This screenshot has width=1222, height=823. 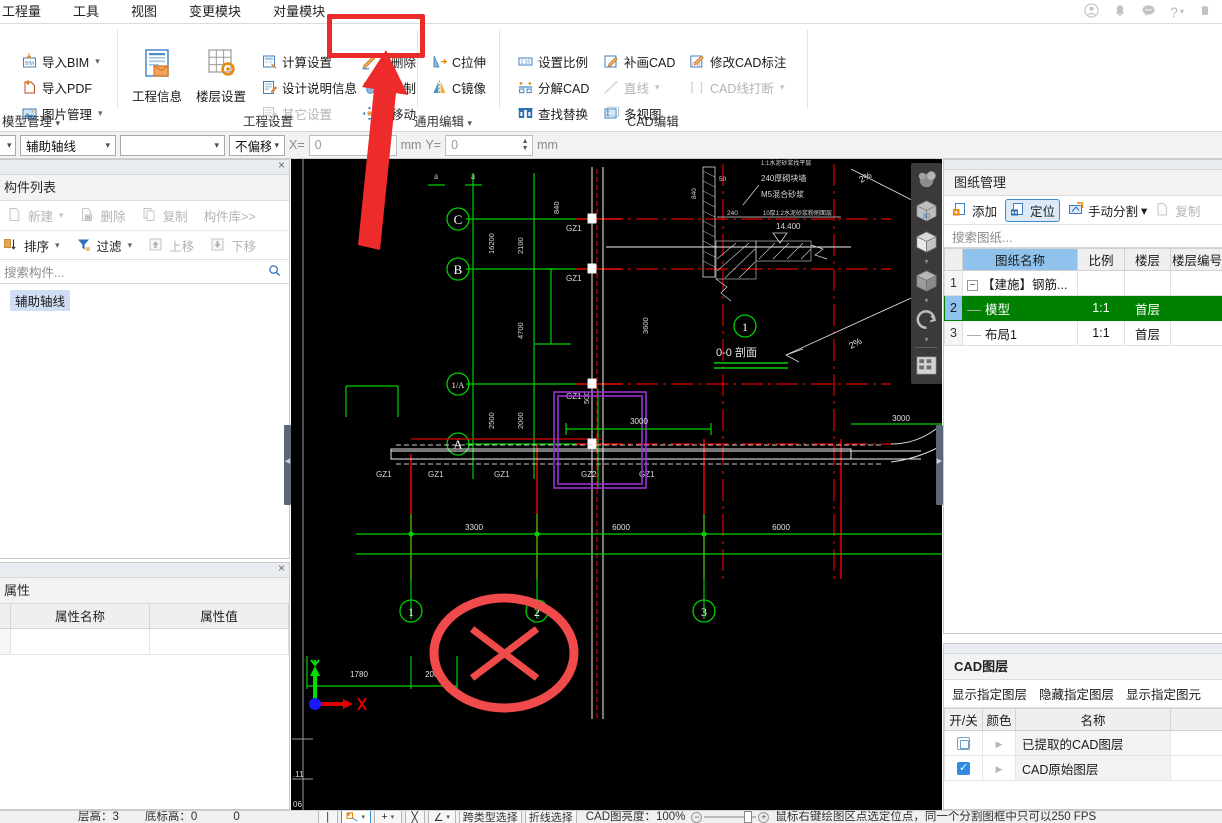 What do you see at coordinates (8, 145) in the screenshot?
I see `component-type-combo: ▾` at bounding box center [8, 145].